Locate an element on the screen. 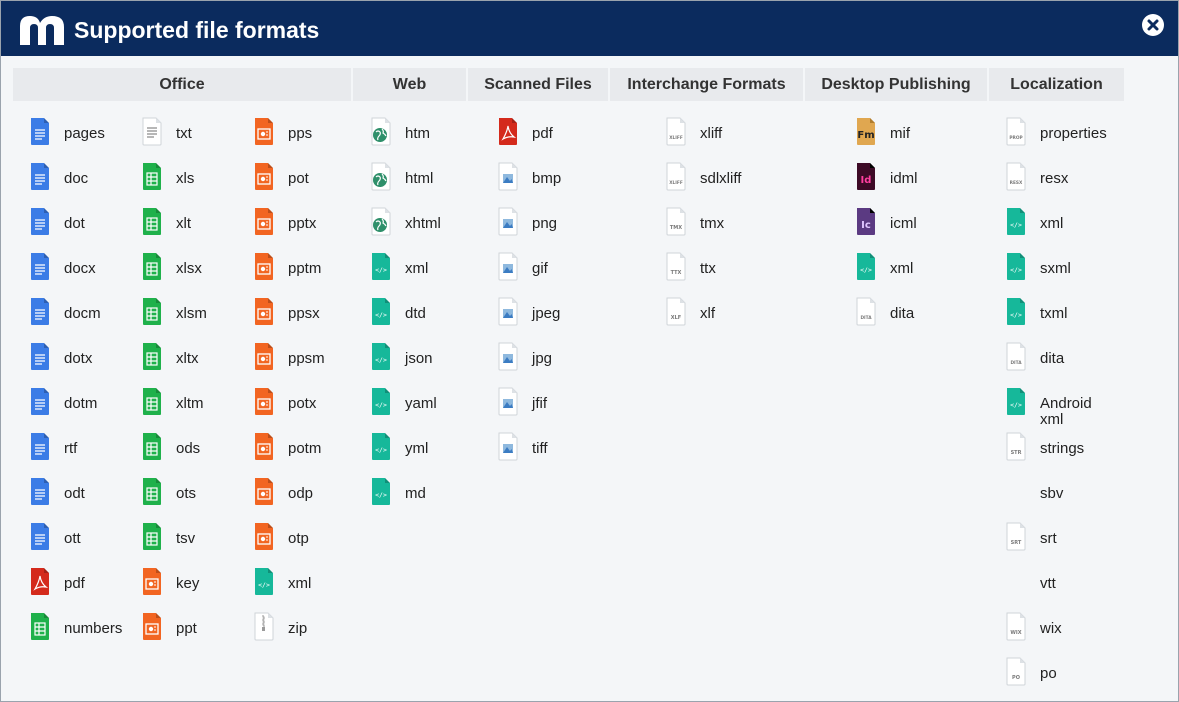 This screenshot has height=702, width=1179. format-label: properties is located at coordinates (1073, 133).